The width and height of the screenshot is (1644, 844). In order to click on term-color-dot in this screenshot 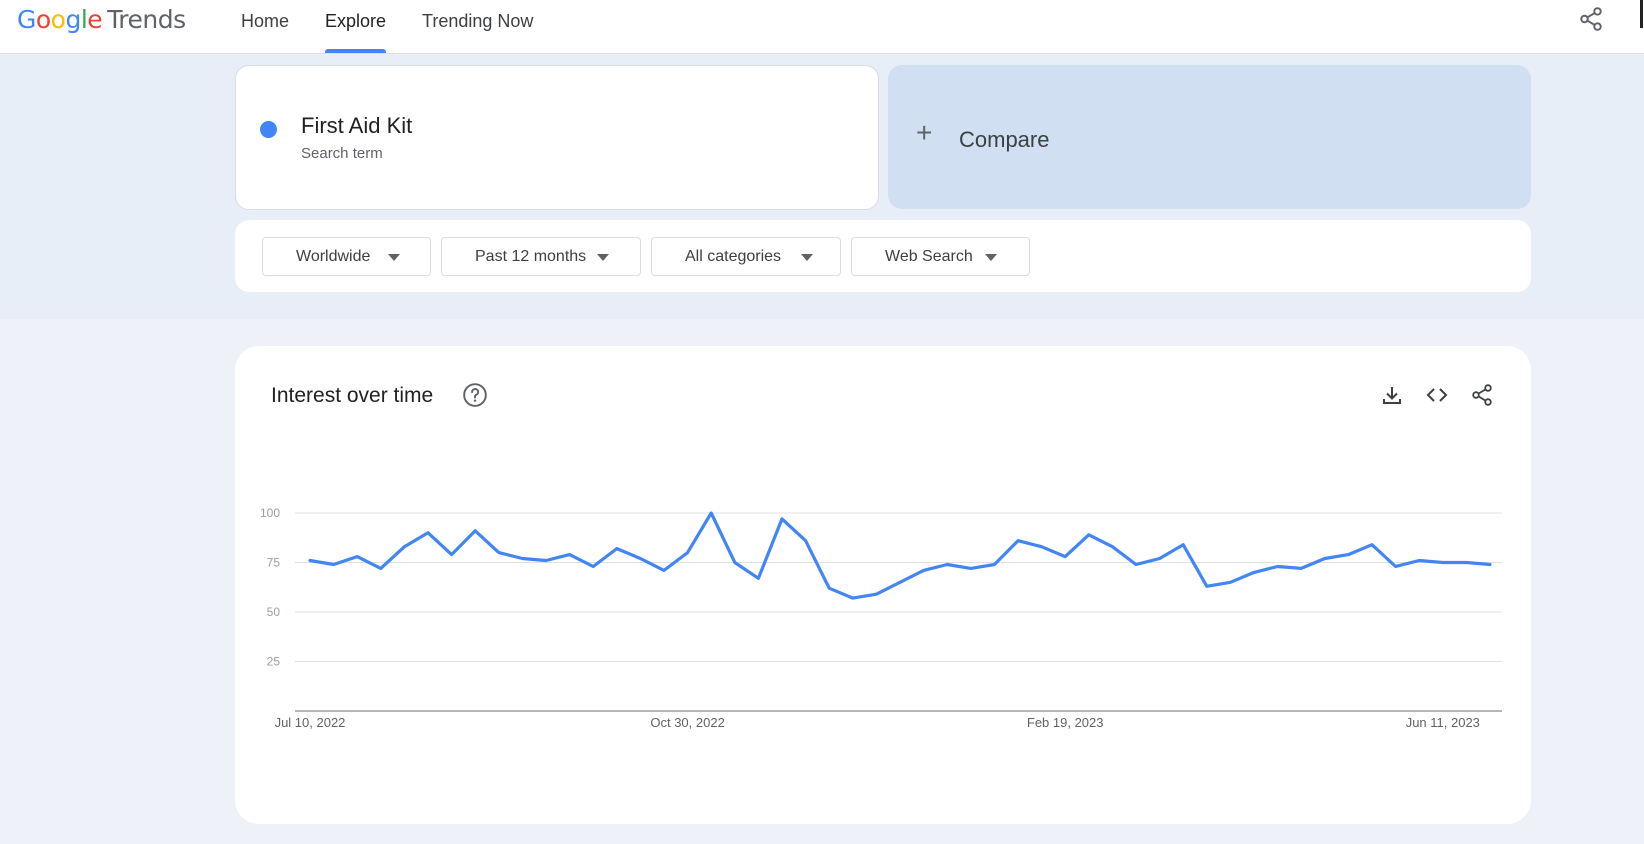, I will do `click(268, 129)`.